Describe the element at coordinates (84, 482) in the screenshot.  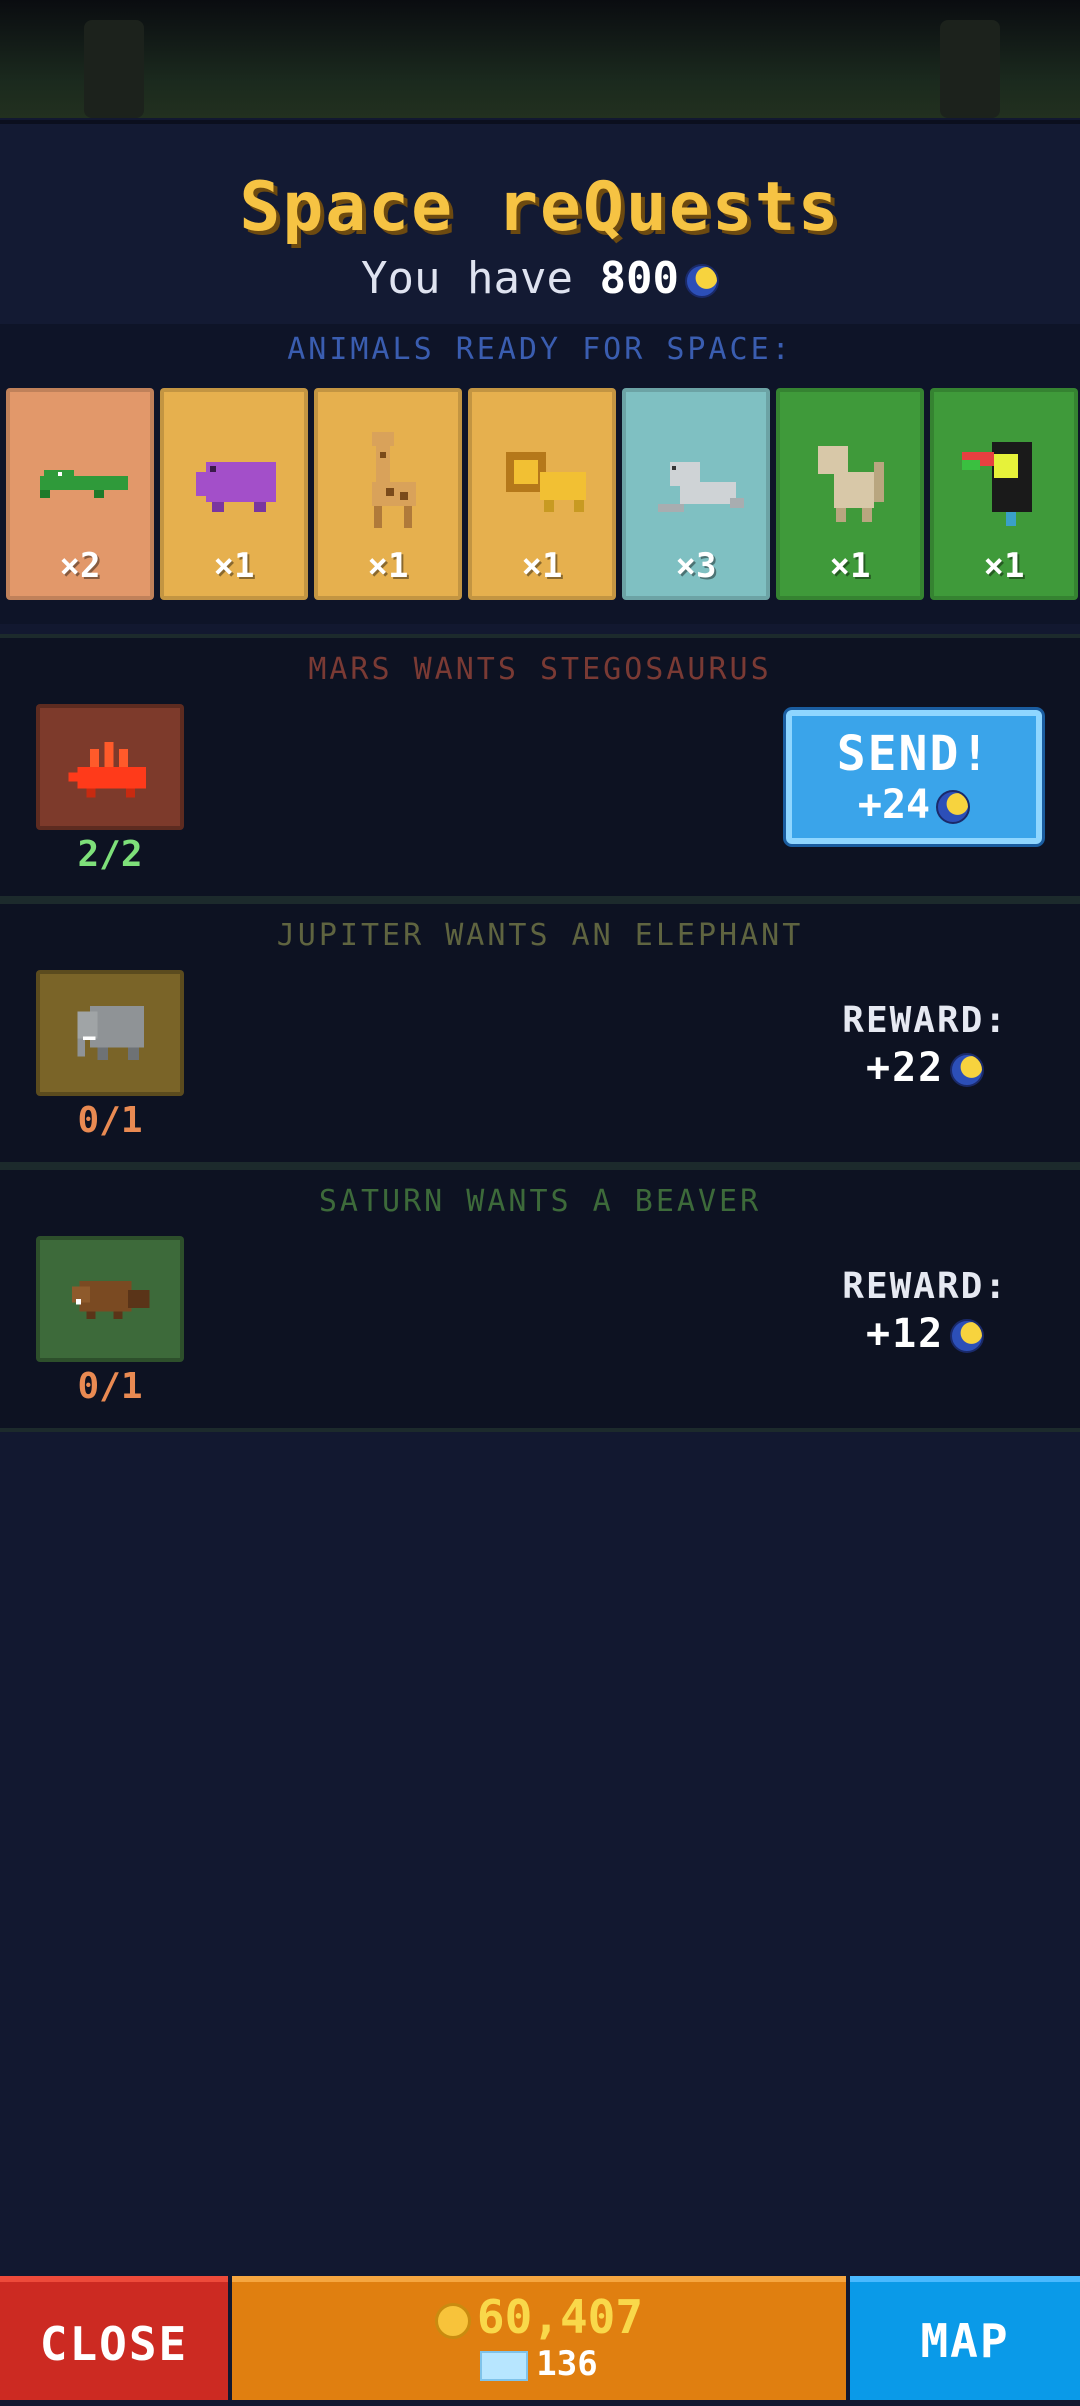
I see `crocodile-icon` at that location.